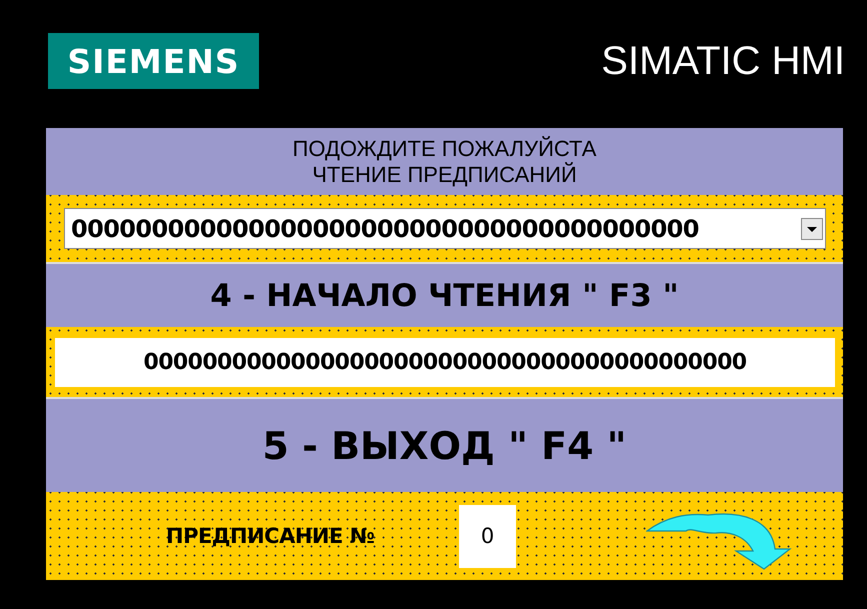 This screenshot has width=867, height=609. What do you see at coordinates (812, 229) in the screenshot?
I see `dropdown-icon` at bounding box center [812, 229].